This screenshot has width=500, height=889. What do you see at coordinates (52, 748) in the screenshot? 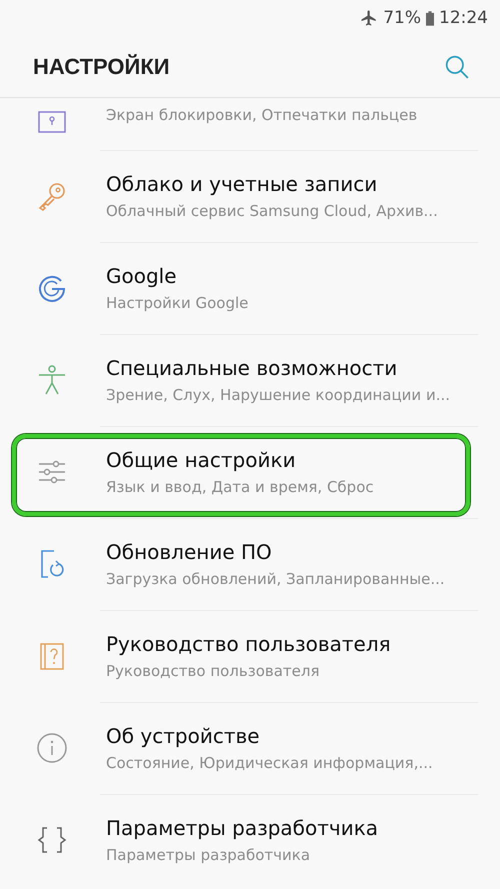
I see `info-circle-icon` at bounding box center [52, 748].